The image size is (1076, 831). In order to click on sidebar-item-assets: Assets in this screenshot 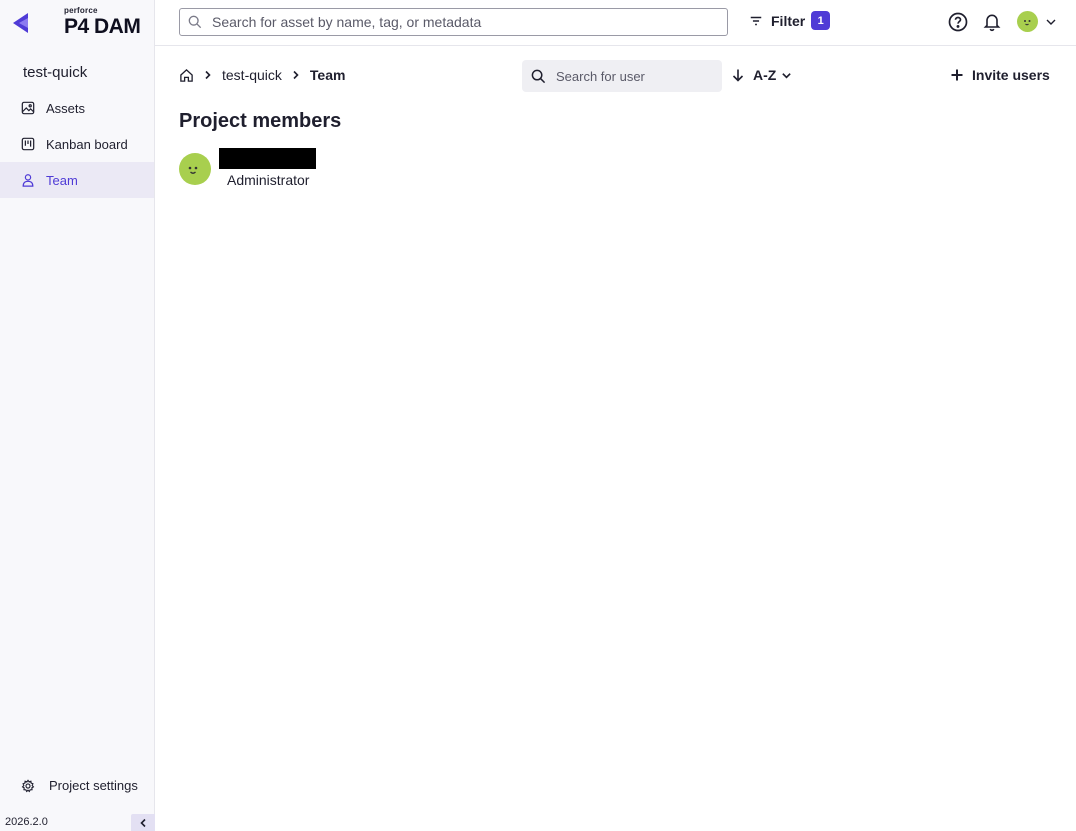, I will do `click(77, 108)`.